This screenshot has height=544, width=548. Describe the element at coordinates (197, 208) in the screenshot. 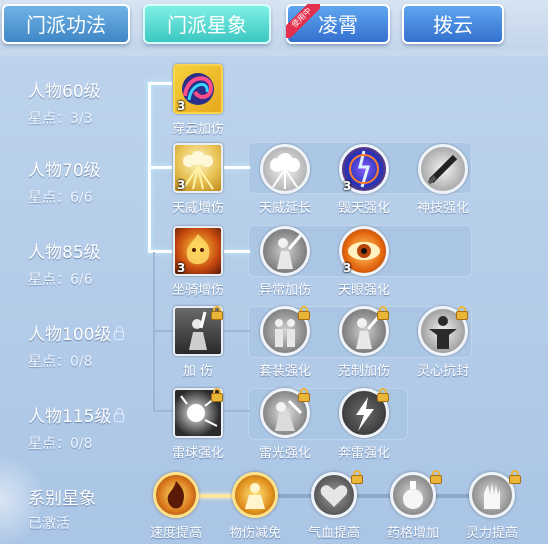

I see `skill-name: 天威增伤` at that location.